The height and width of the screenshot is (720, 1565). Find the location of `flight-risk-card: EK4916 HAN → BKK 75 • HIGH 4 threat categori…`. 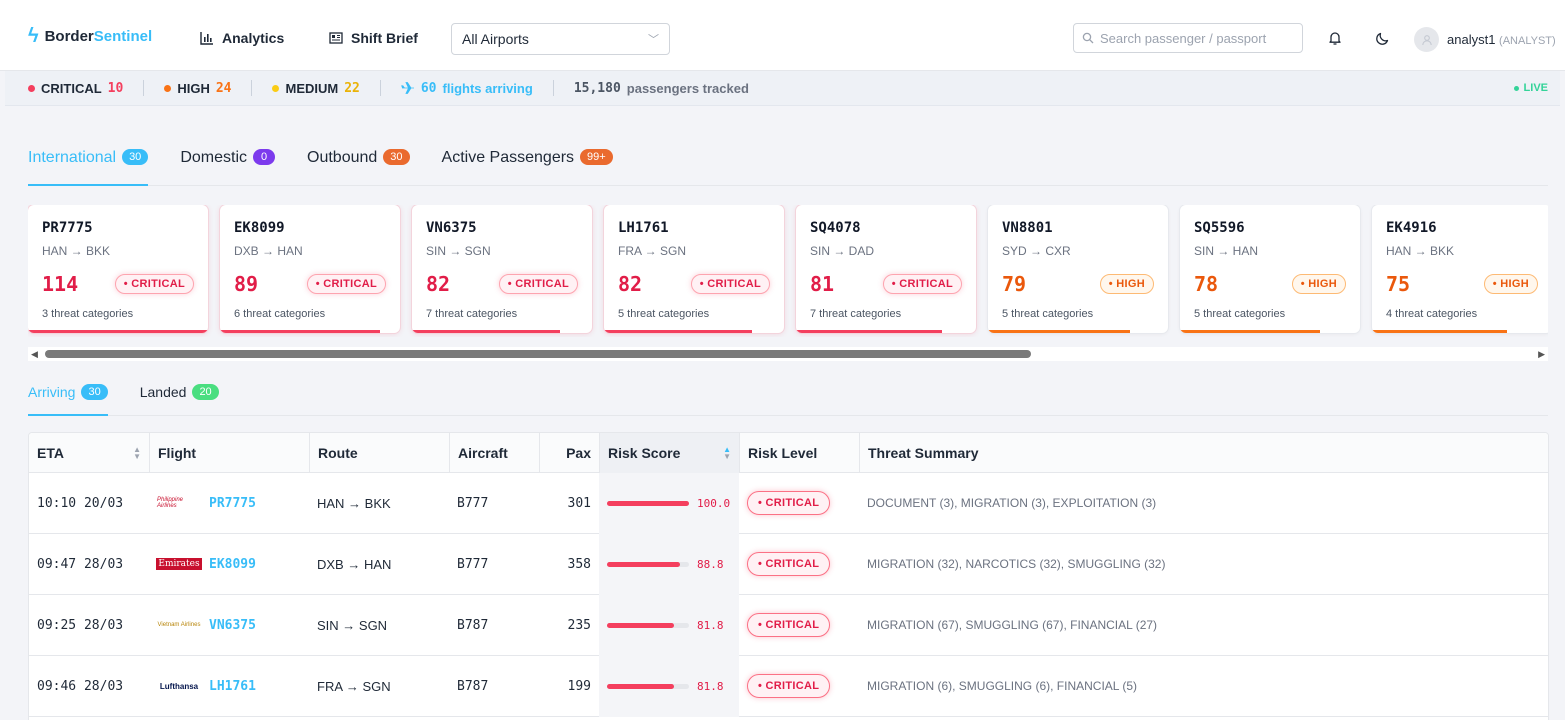

flight-risk-card: EK4916 HAN → BKK 75 • HIGH 4 threat categori… is located at coordinates (1460, 269).